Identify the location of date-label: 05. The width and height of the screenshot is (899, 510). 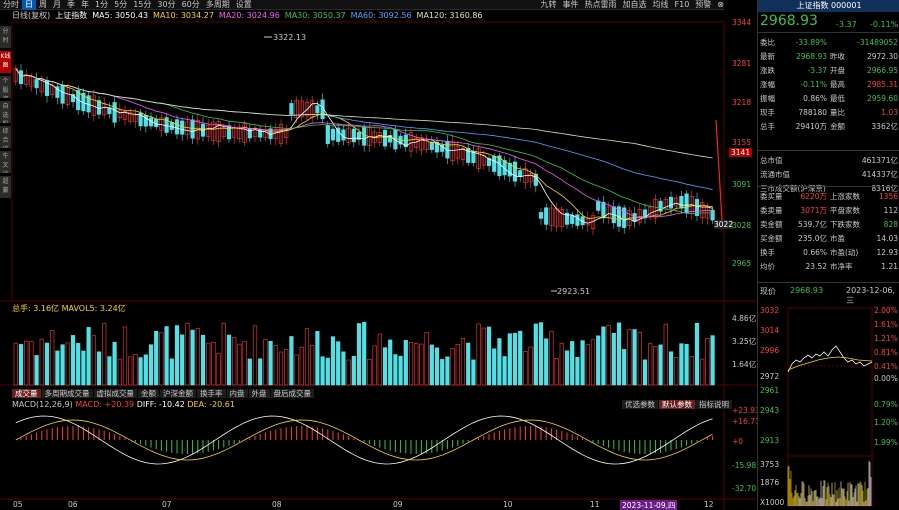
(18, 504).